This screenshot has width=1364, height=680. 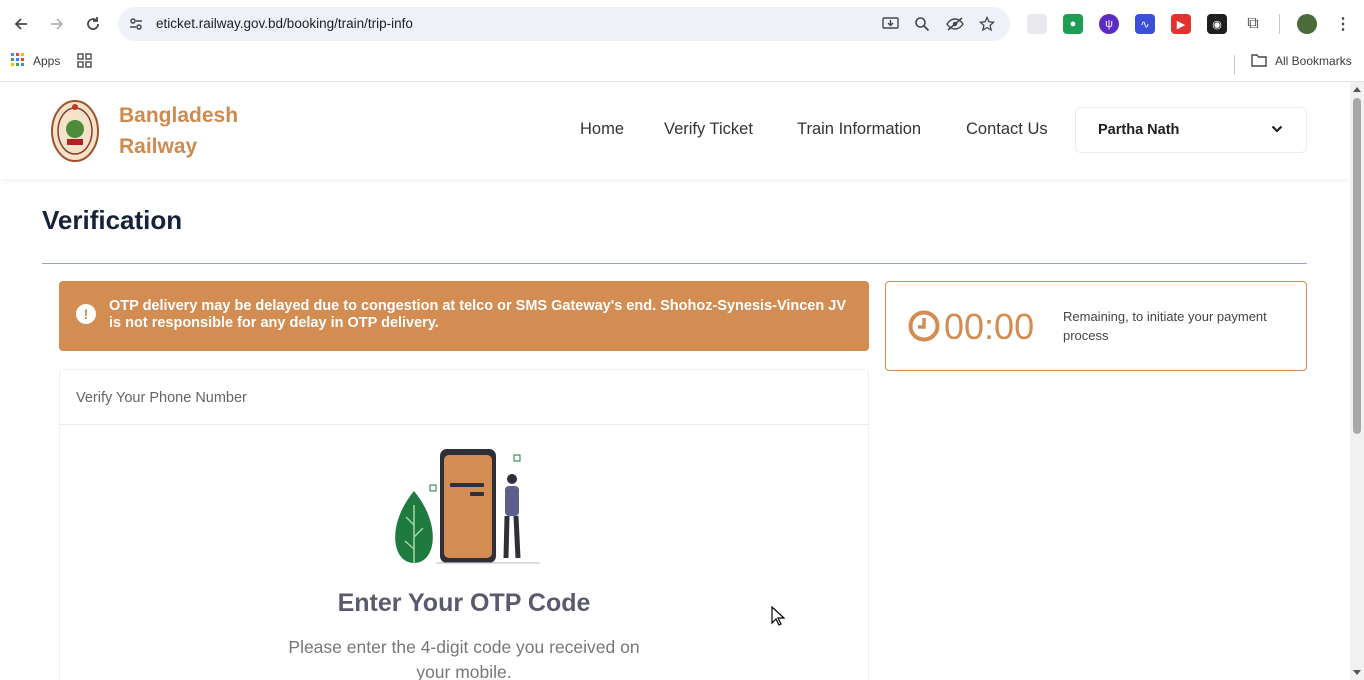 I want to click on user-menu-dropdown: Partha Nath, so click(x=1191, y=130).